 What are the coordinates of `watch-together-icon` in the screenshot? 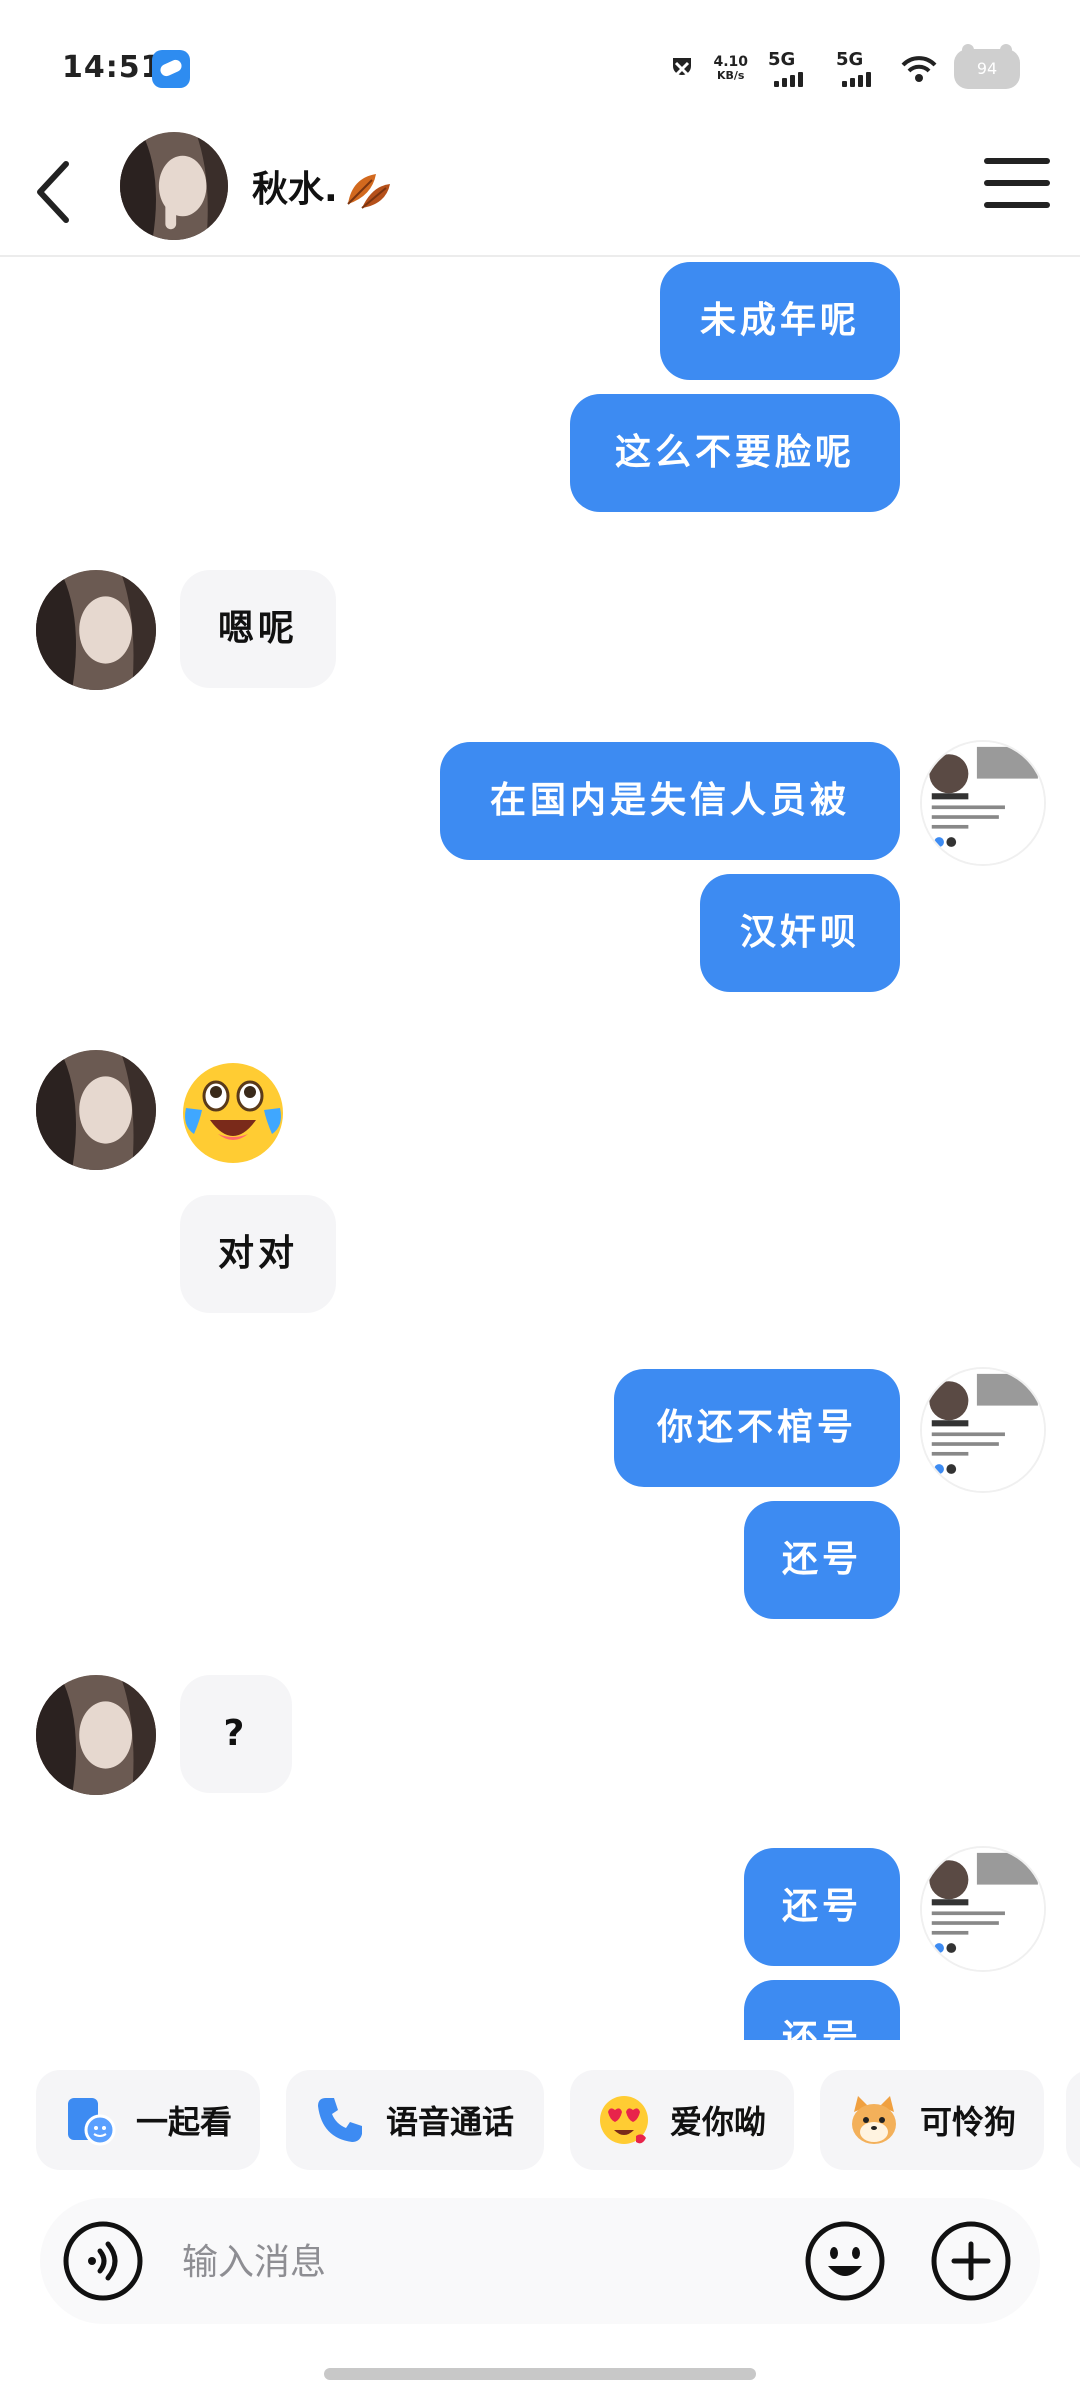 It's located at (92, 2122).